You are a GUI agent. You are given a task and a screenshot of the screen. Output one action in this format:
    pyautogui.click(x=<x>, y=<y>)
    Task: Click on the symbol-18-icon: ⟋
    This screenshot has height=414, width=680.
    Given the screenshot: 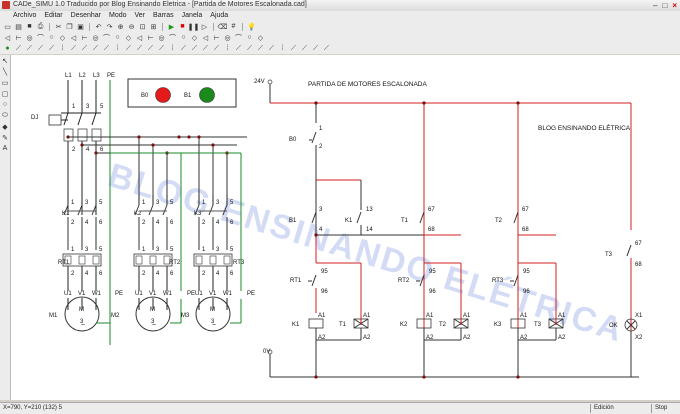 What is the action you would take?
    pyautogui.click(x=205, y=49)
    